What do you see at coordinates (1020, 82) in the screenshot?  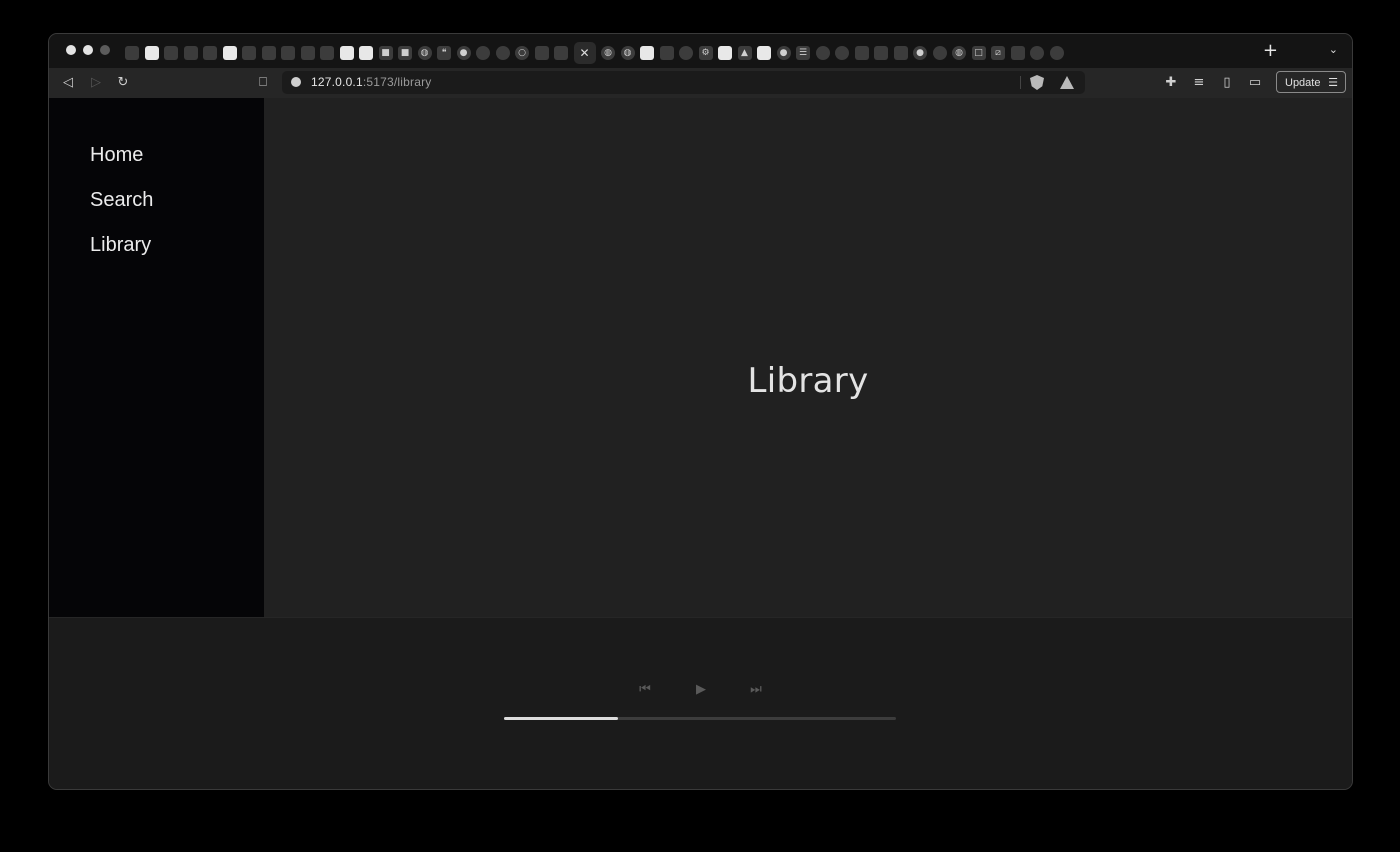 I see `omnibox-divider` at bounding box center [1020, 82].